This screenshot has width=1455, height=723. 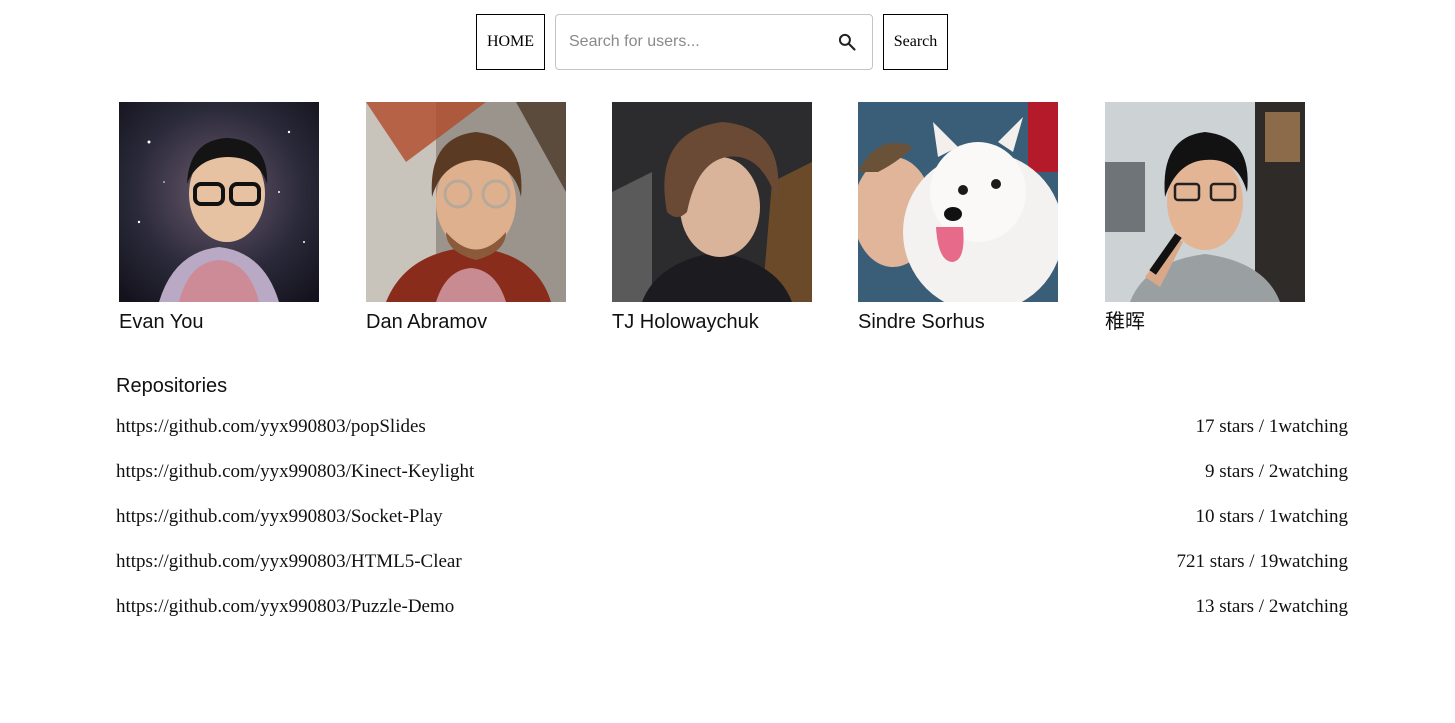 What do you see at coordinates (172, 386) in the screenshot?
I see `repositories-heading: Repositories` at bounding box center [172, 386].